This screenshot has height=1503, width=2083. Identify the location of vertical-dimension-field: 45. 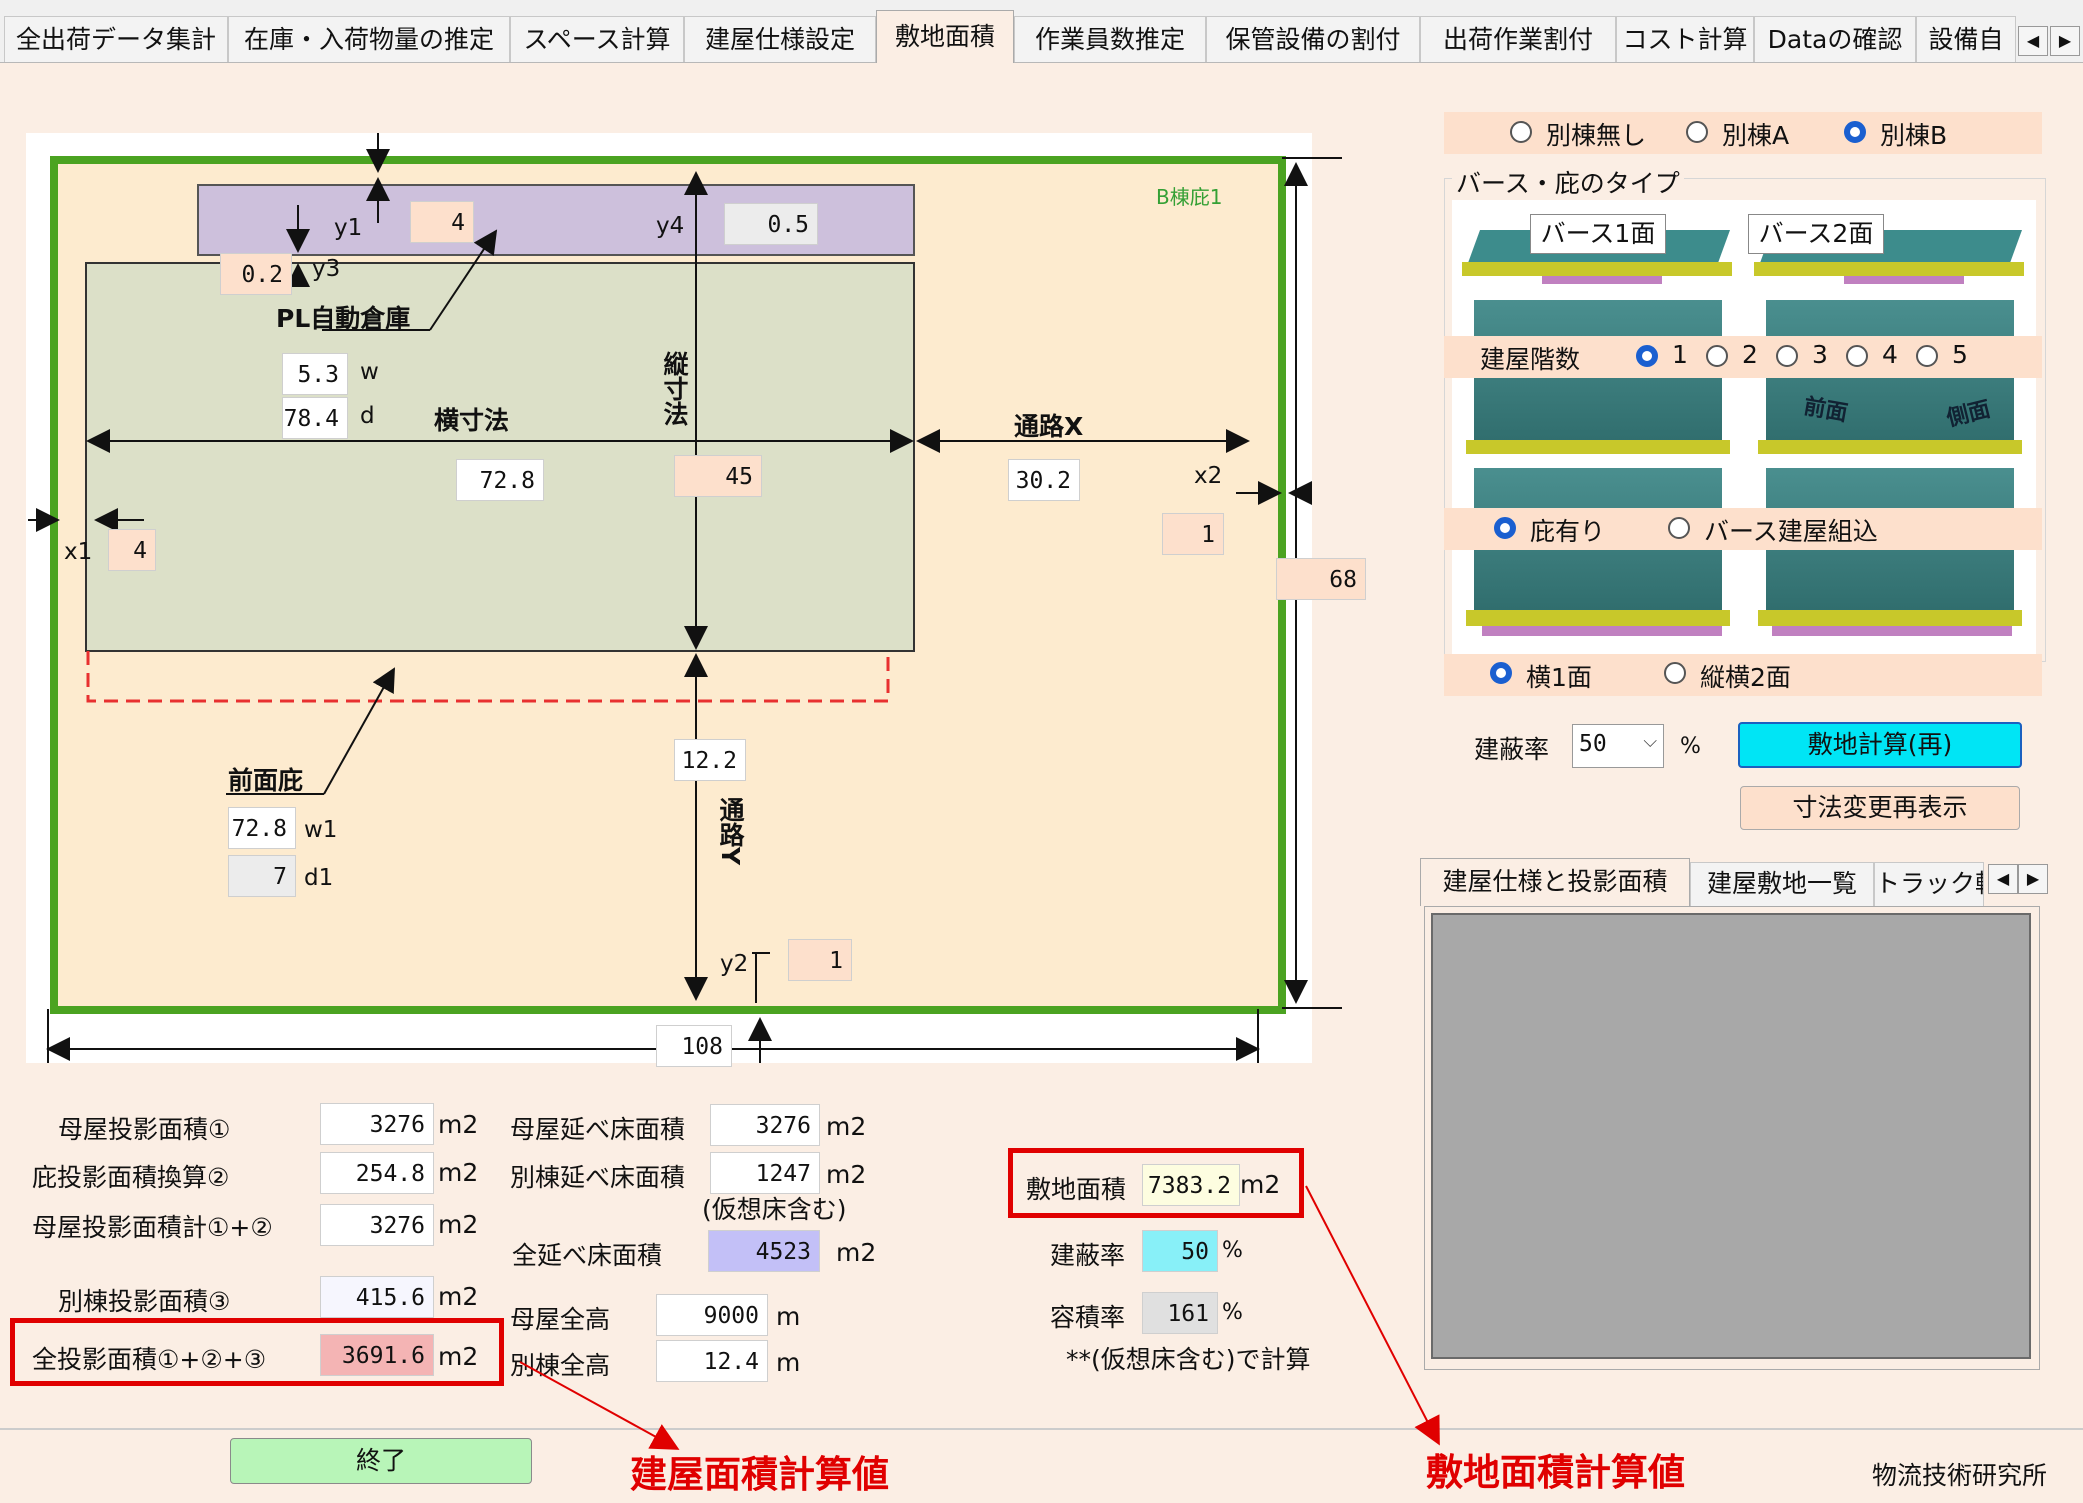
(718, 476).